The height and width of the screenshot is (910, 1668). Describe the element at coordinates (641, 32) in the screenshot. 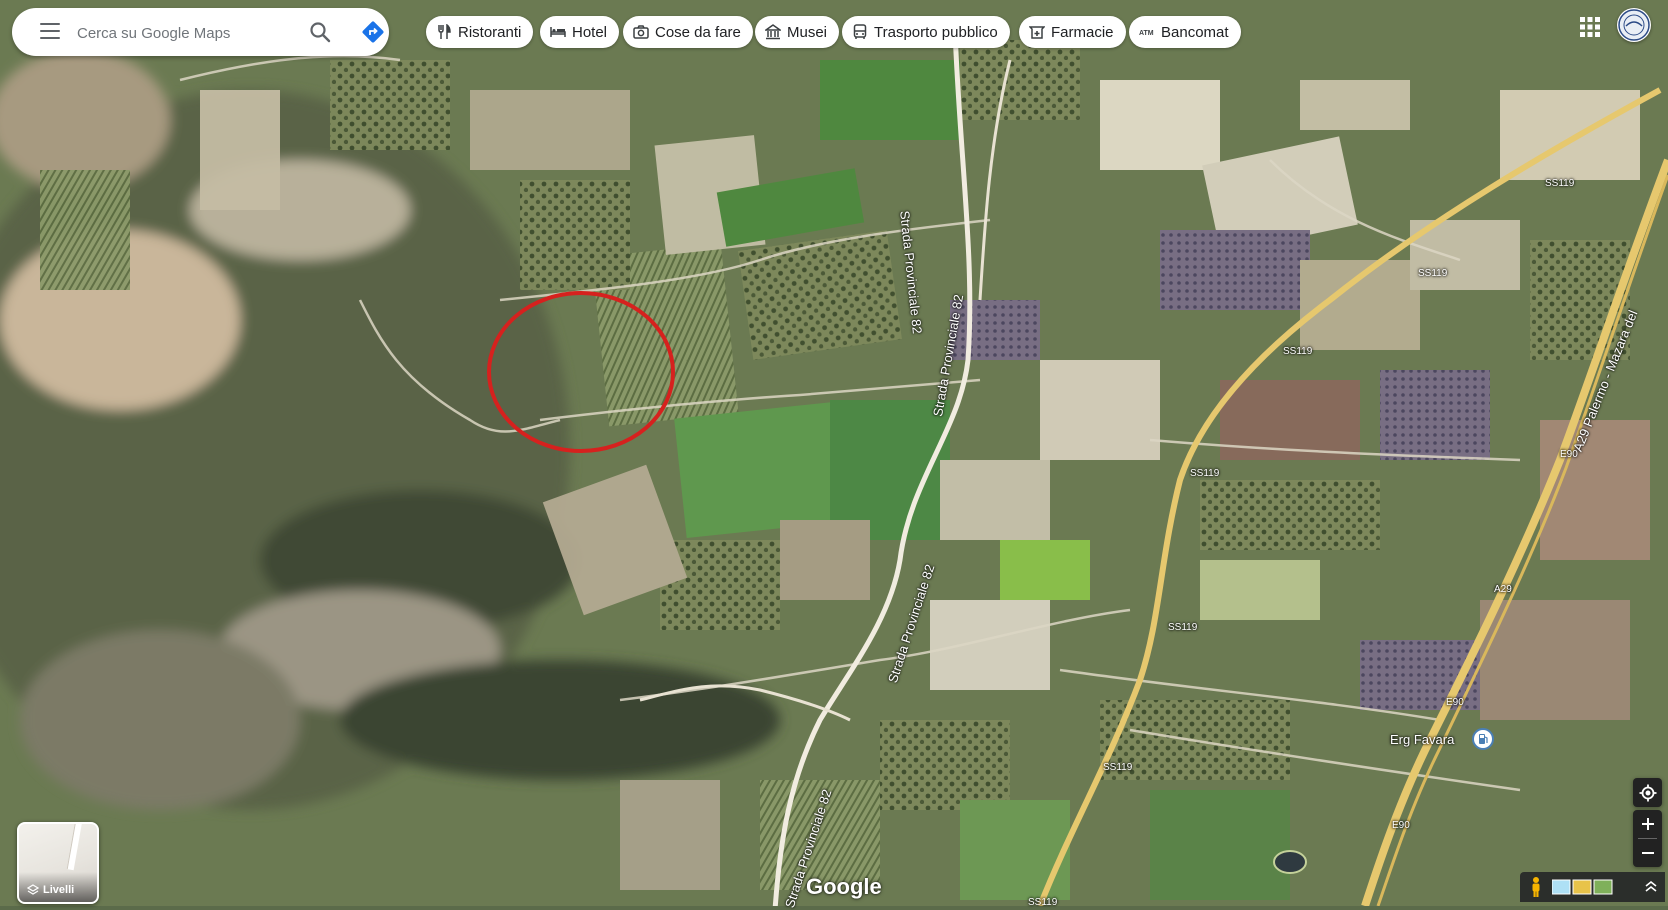

I see `camera-icon` at that location.